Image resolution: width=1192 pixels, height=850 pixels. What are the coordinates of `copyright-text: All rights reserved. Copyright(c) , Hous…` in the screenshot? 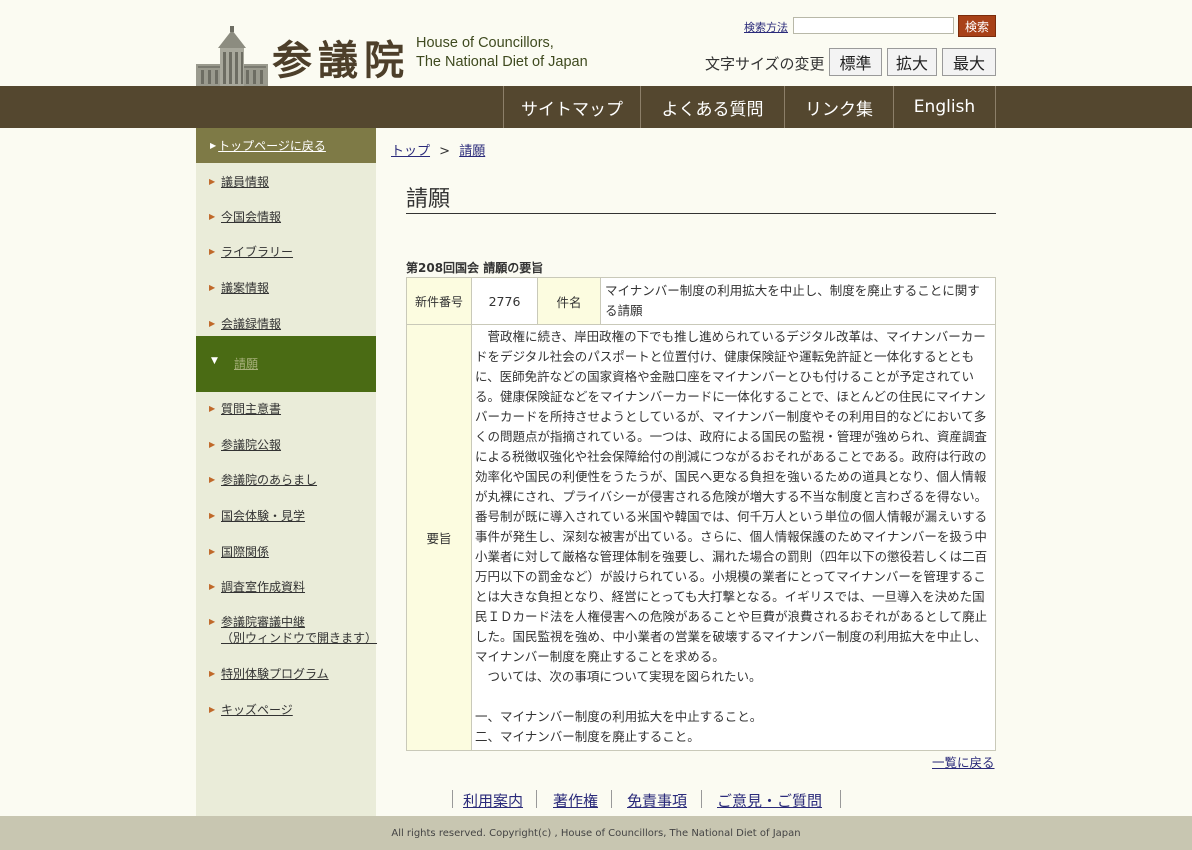 It's located at (596, 833).